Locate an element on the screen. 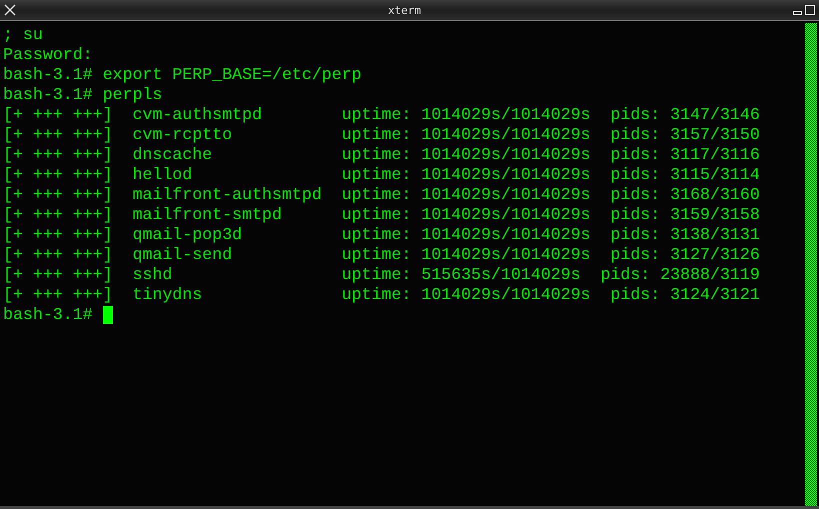 Image resolution: width=819 pixels, height=509 pixels. terminal-line: Password: is located at coordinates (48, 55).